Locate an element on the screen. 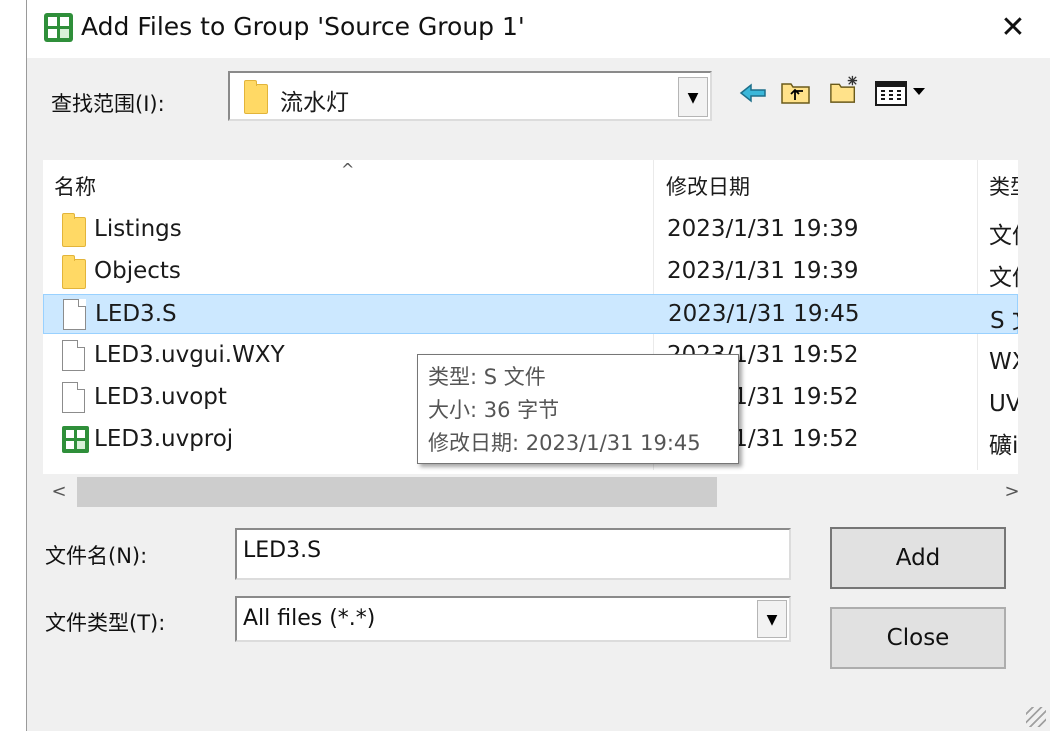 This screenshot has height=731, width=1050. filename-input: LED3.S is located at coordinates (513, 554).